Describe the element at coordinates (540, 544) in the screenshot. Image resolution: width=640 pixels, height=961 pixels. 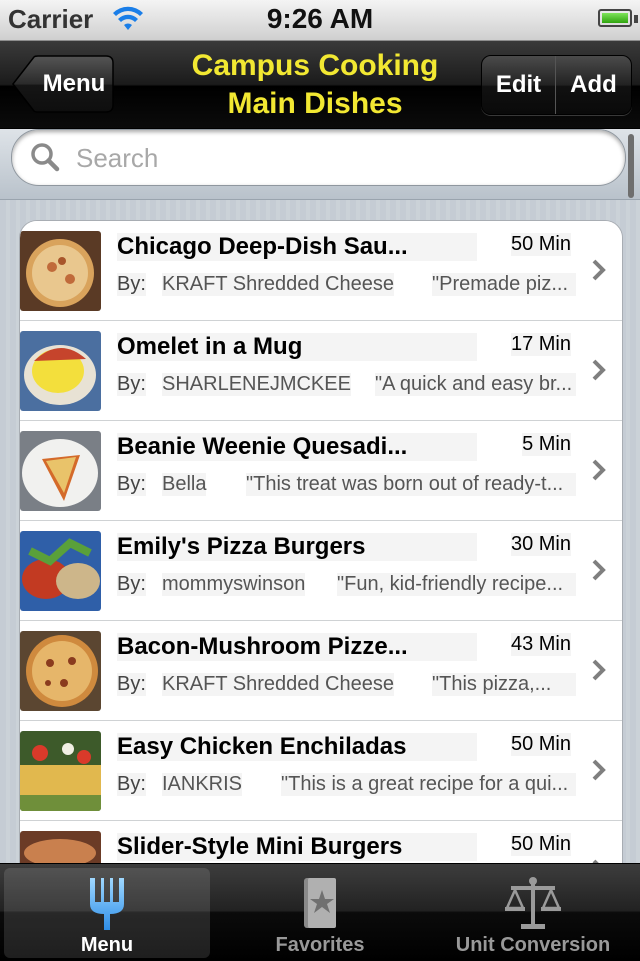
I see `recipe-time: 30 Min` at that location.